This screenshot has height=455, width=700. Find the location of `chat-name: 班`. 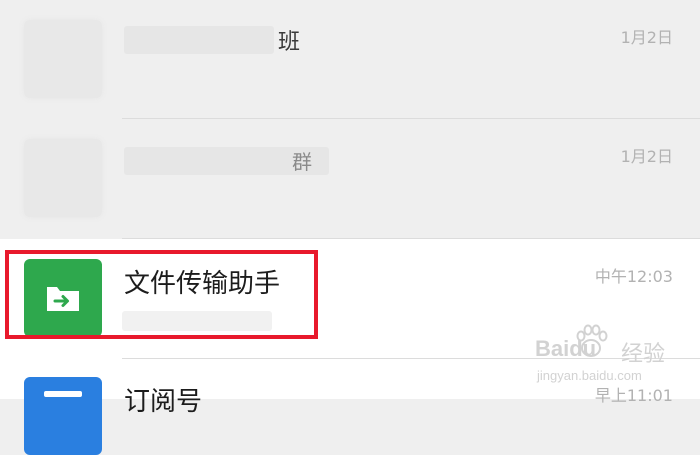

chat-name: 班 is located at coordinates (289, 42).